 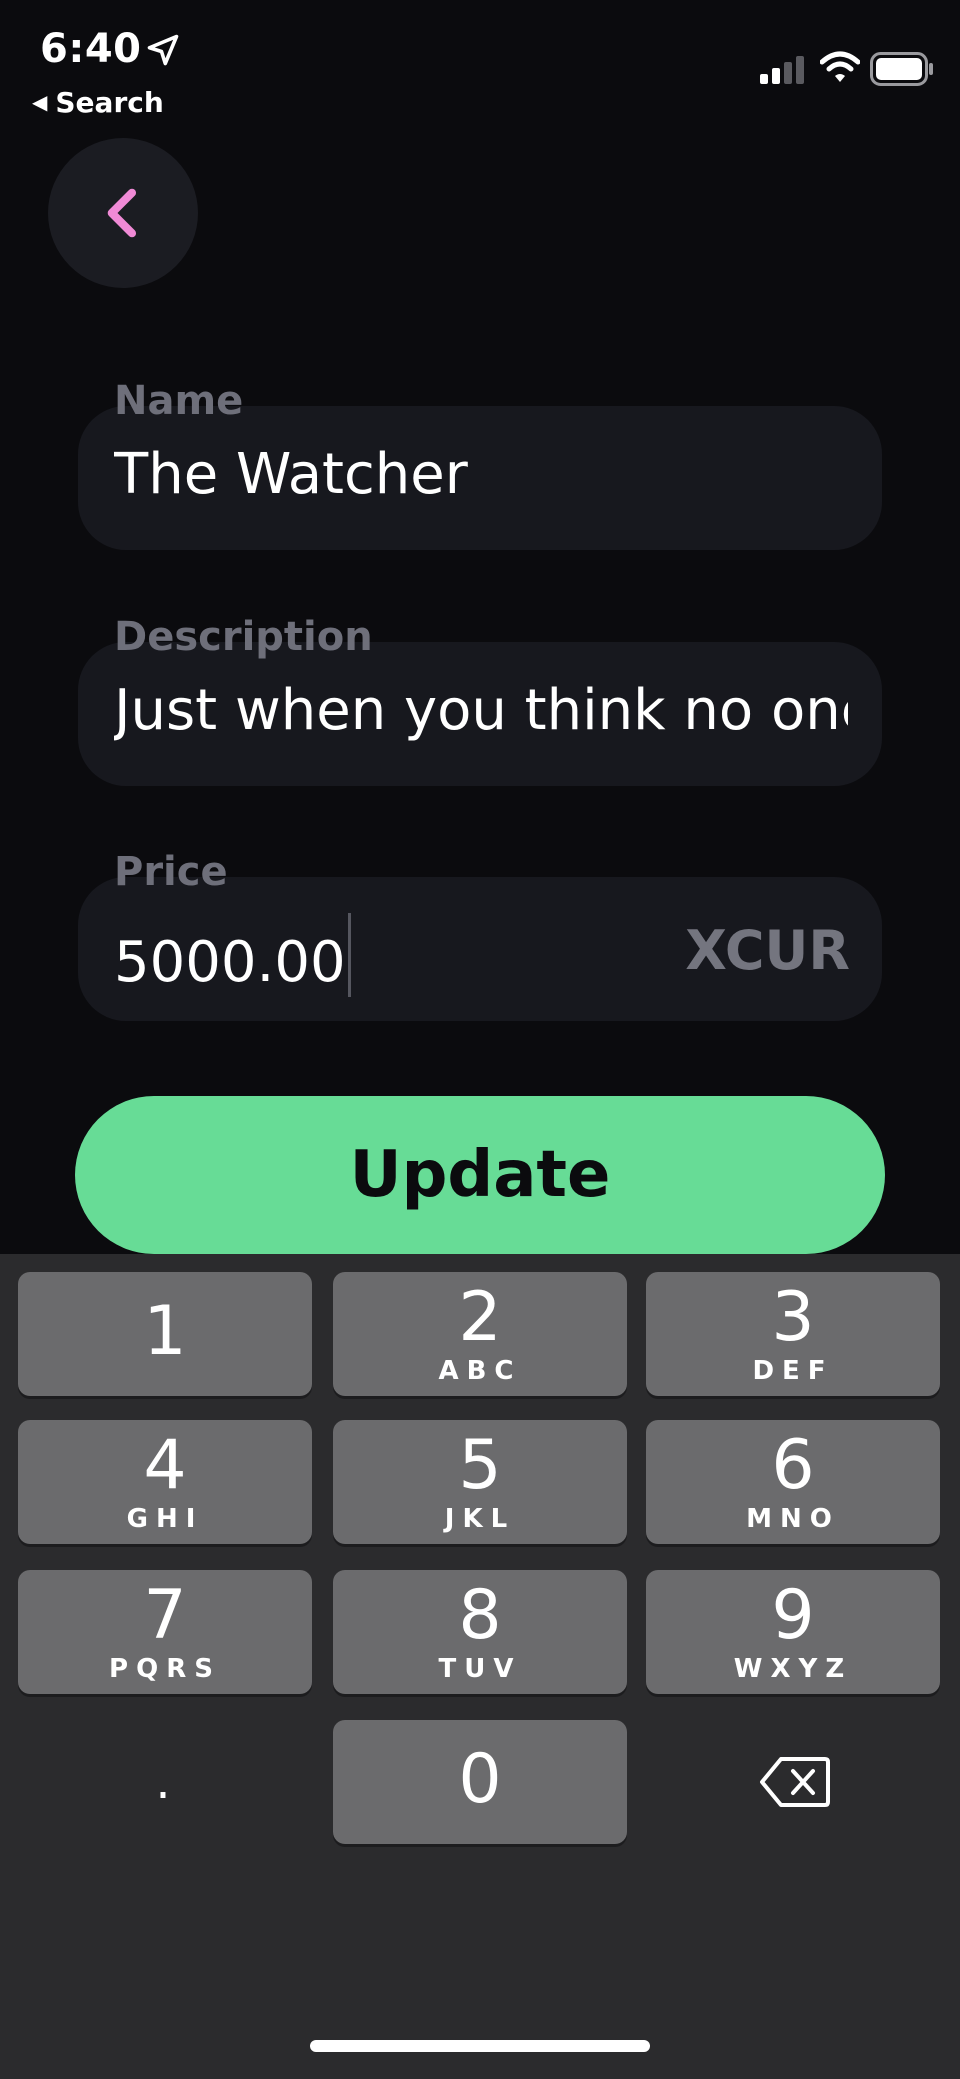 What do you see at coordinates (481, 474) in the screenshot?
I see `name-input: The Watcher` at bounding box center [481, 474].